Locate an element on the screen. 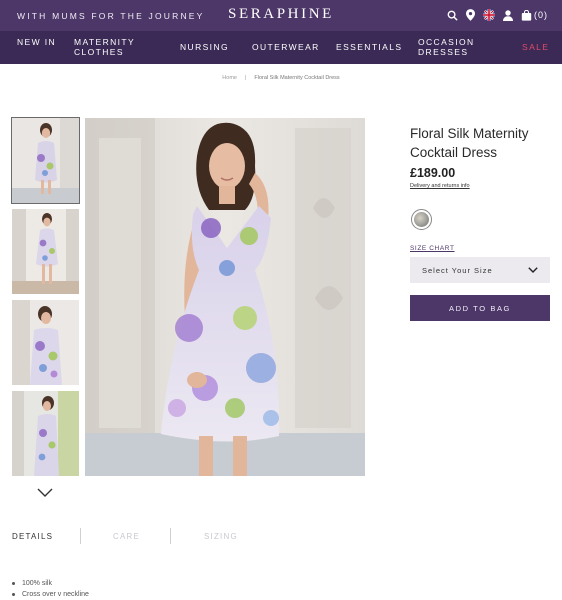 The width and height of the screenshot is (562, 600). product-price: £189.00 is located at coordinates (433, 173).